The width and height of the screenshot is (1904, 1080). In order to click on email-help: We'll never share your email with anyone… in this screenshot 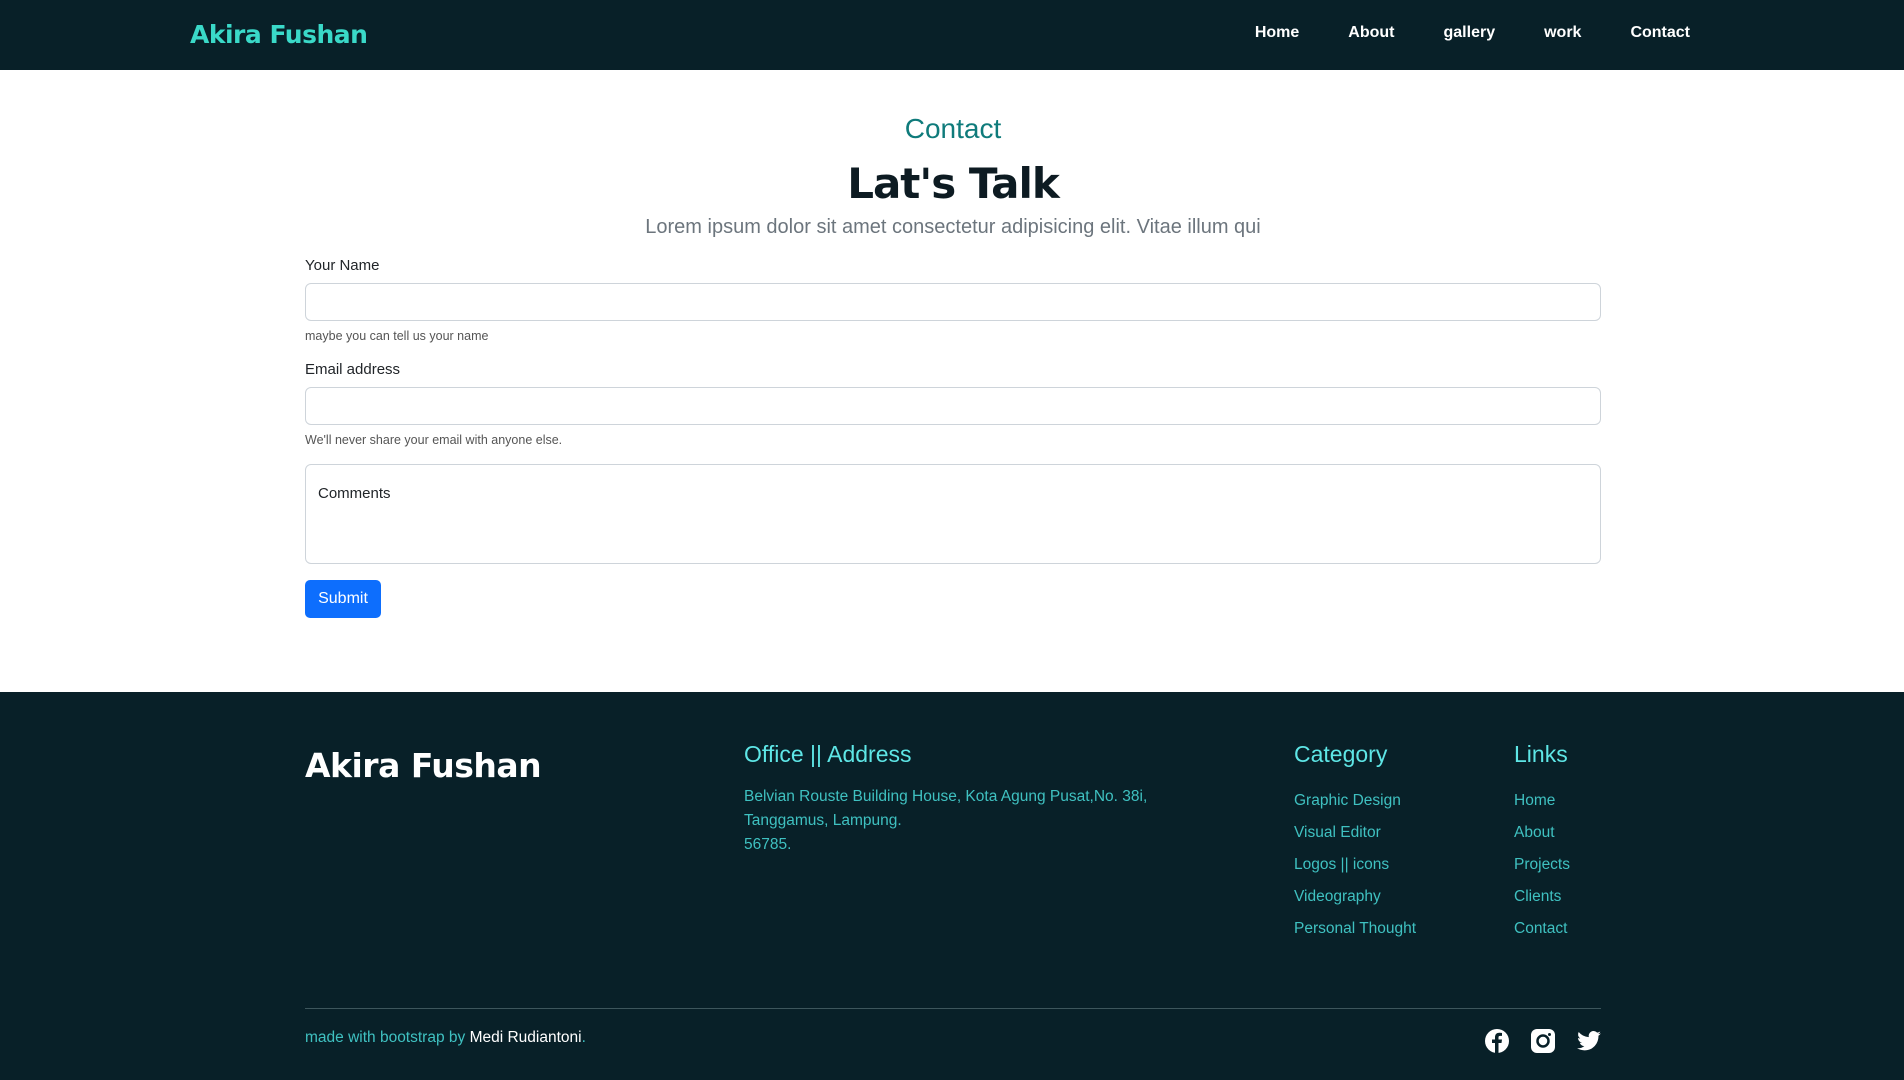, I will do `click(434, 440)`.